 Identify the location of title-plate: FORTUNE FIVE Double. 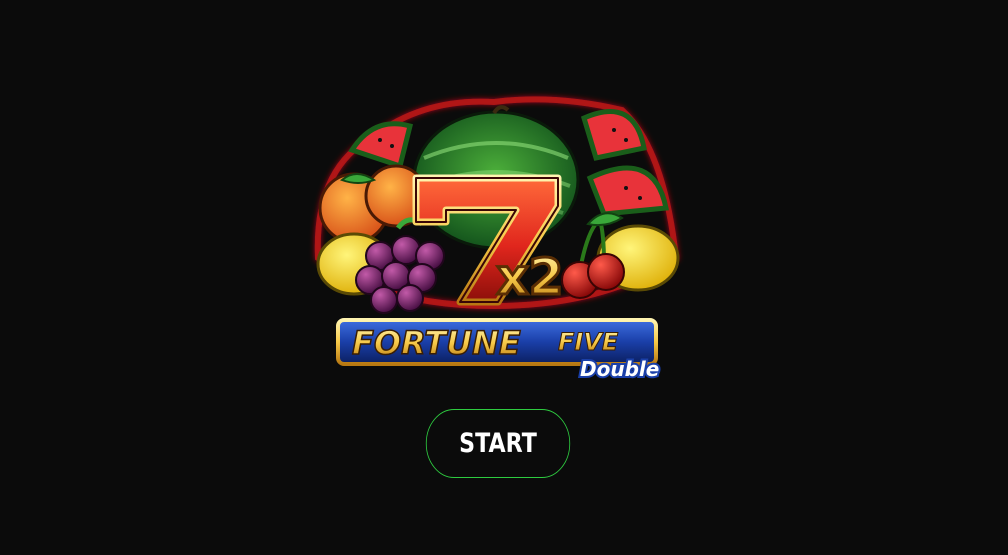
(498, 349).